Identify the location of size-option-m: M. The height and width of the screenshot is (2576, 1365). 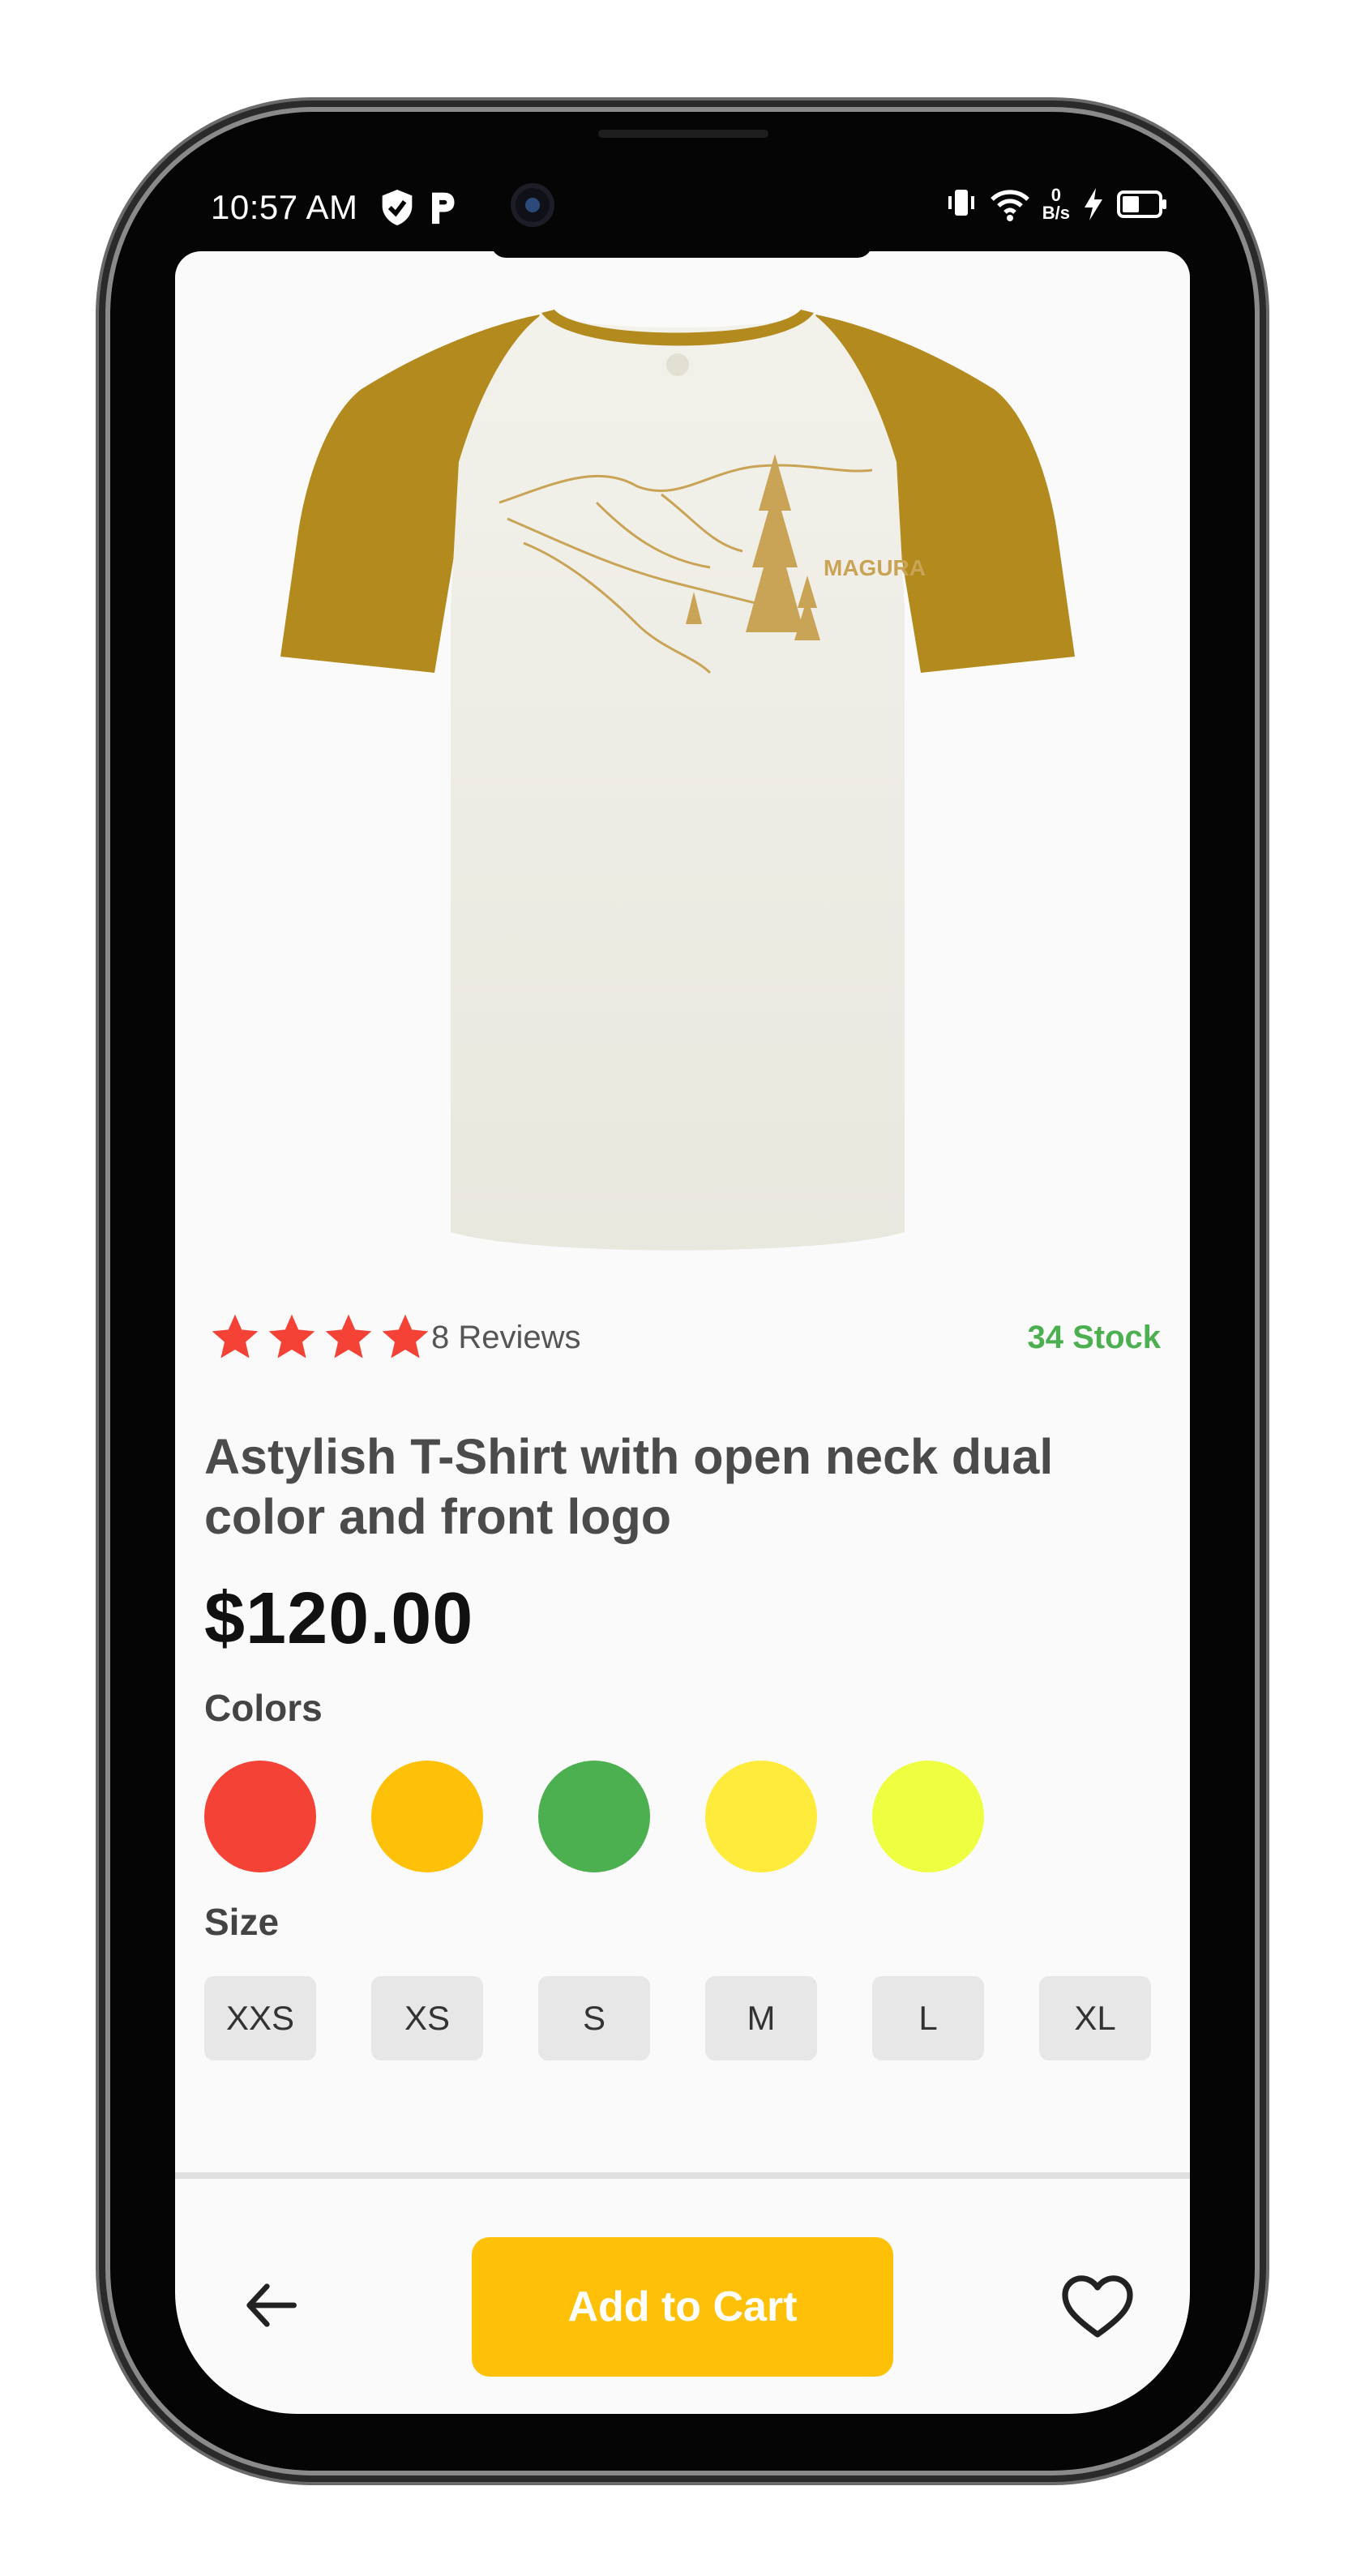
(761, 2018).